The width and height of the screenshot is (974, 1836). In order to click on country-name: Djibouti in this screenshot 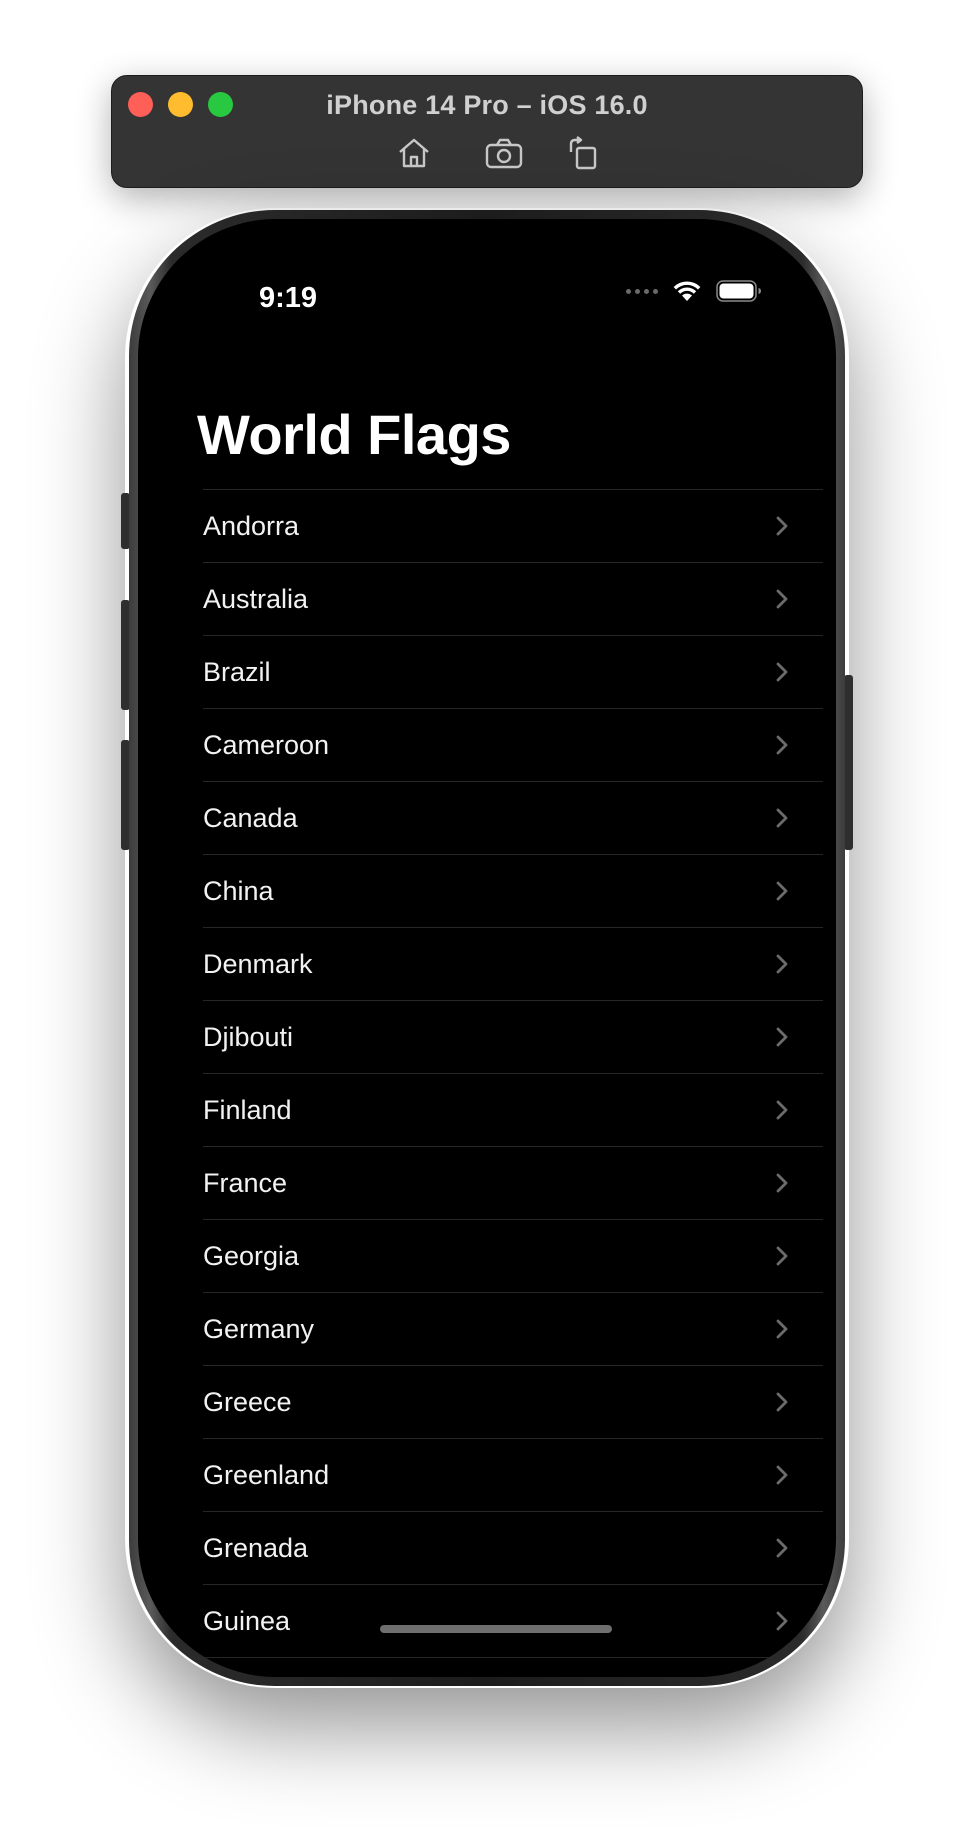, I will do `click(248, 1036)`.